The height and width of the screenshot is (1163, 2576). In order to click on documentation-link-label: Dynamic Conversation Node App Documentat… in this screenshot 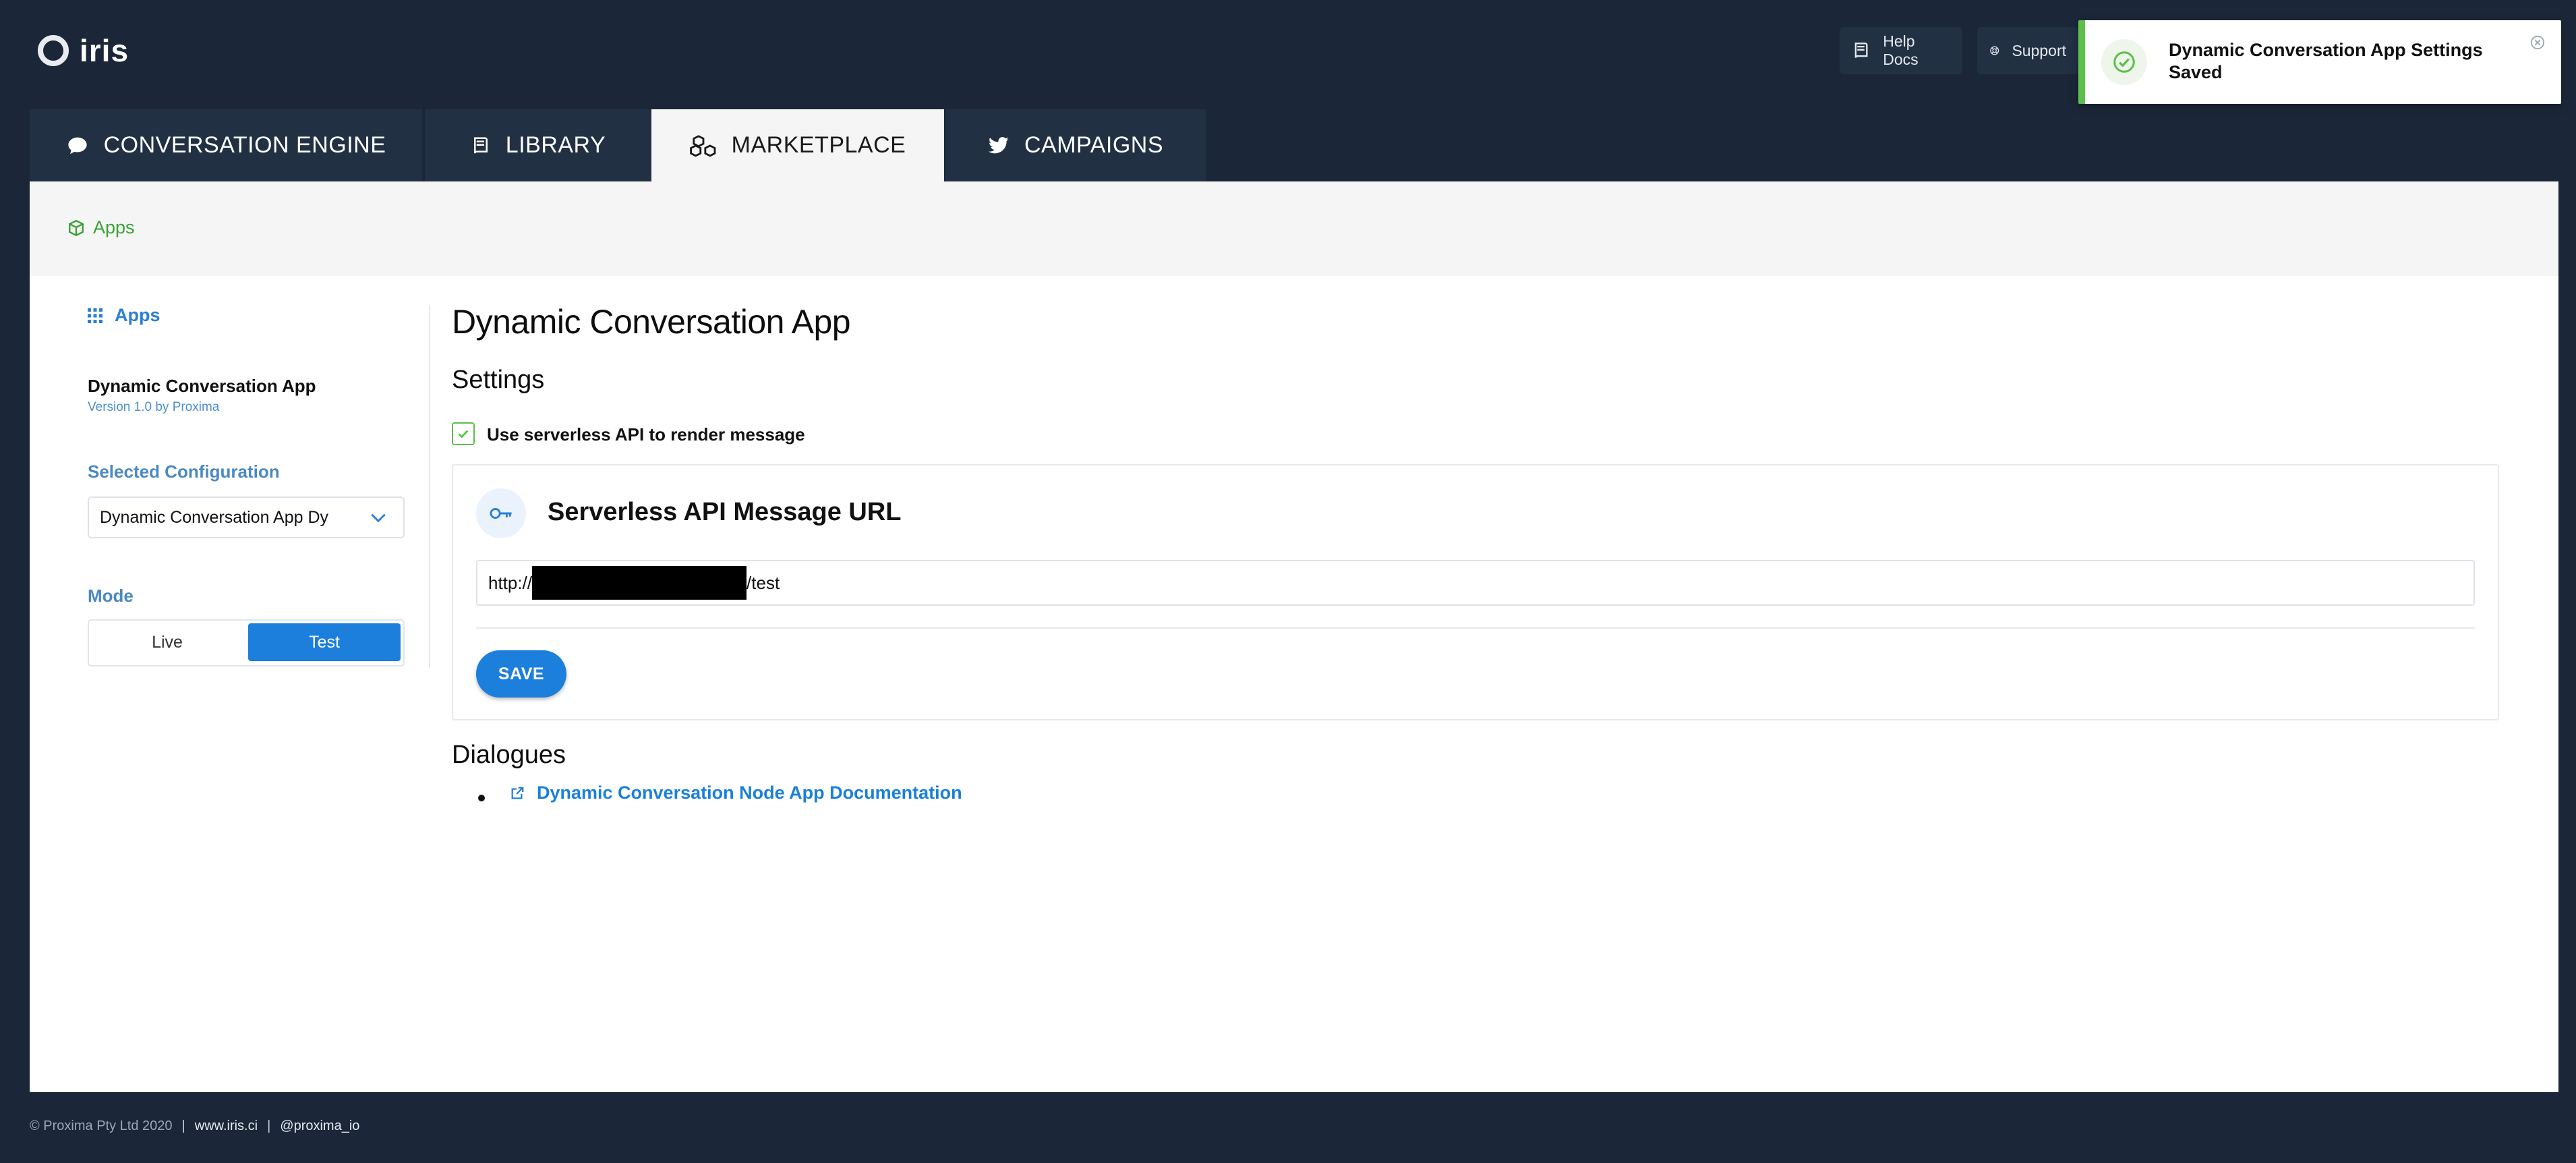, I will do `click(750, 793)`.